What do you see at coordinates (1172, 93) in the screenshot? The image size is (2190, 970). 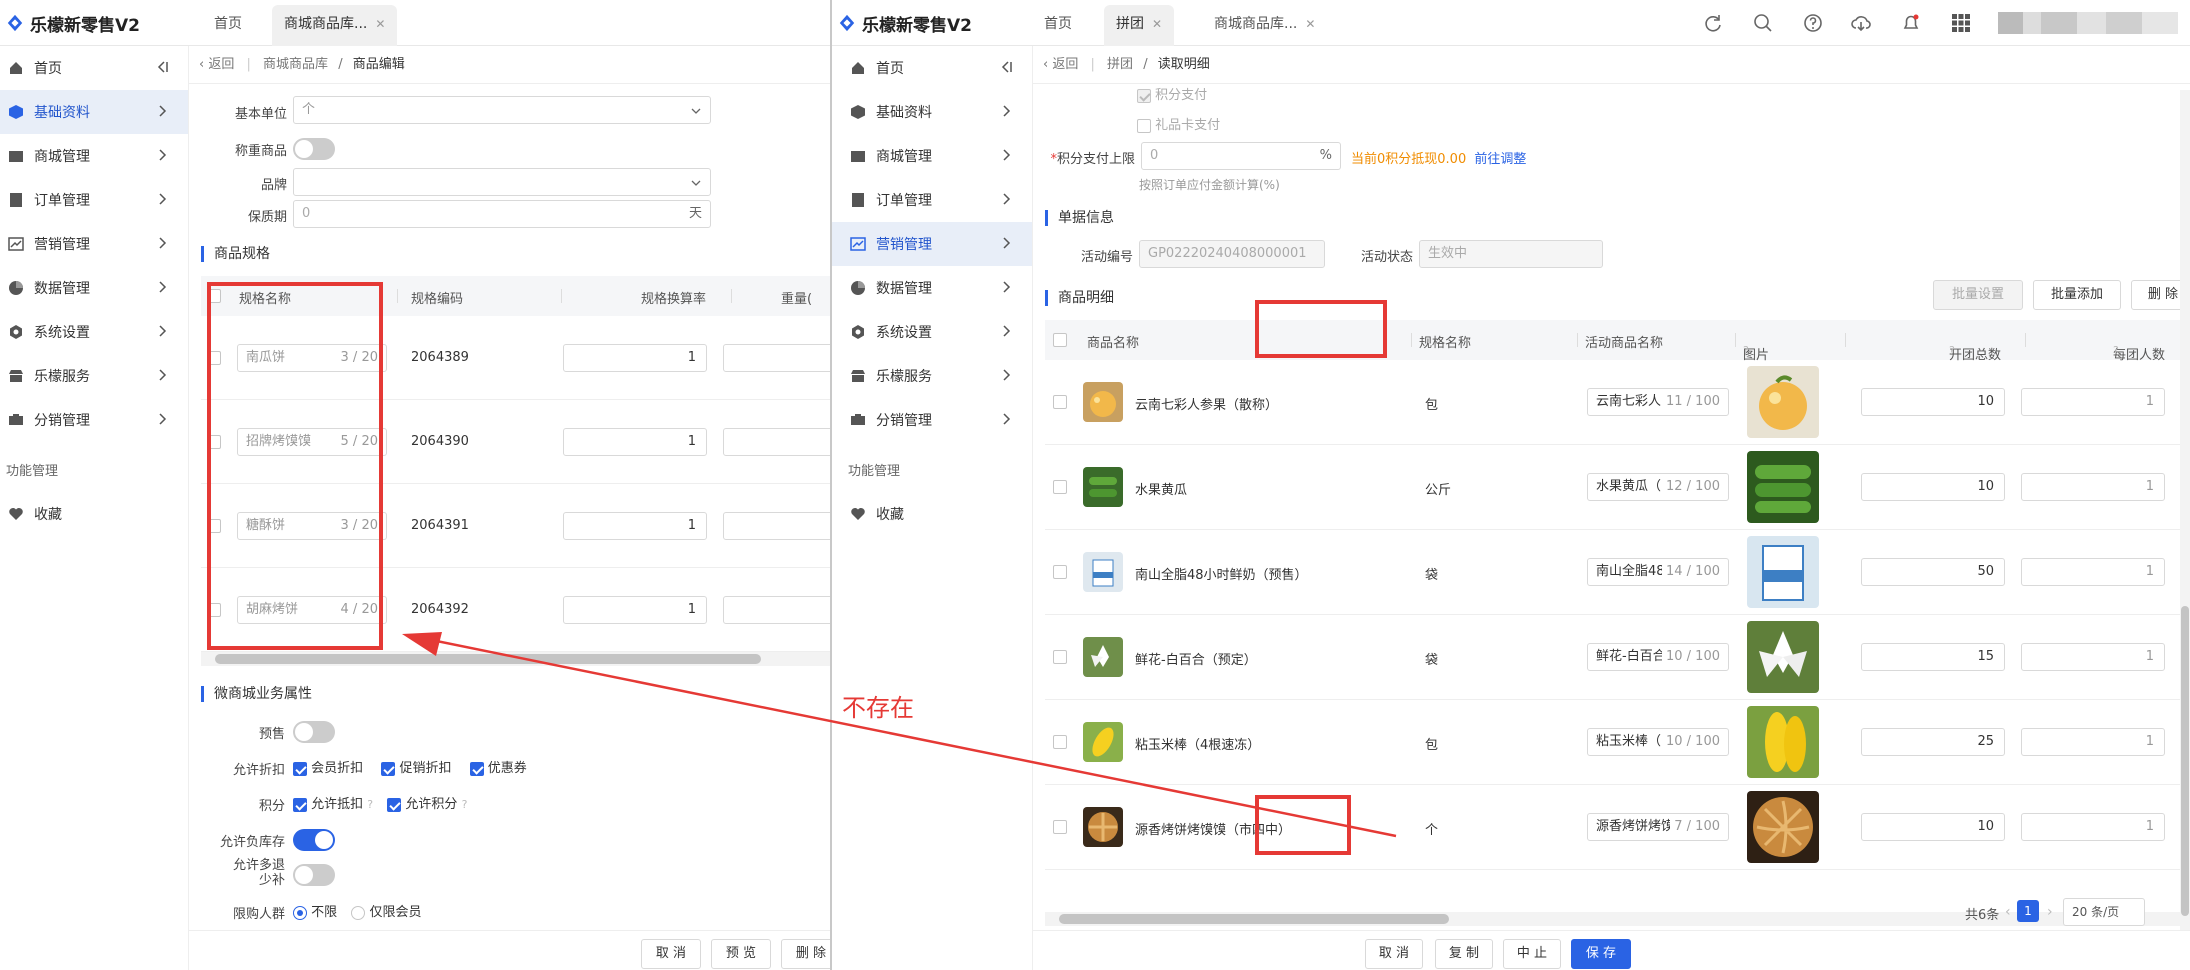 I see `points-pay-checkbox: 积分支付` at bounding box center [1172, 93].